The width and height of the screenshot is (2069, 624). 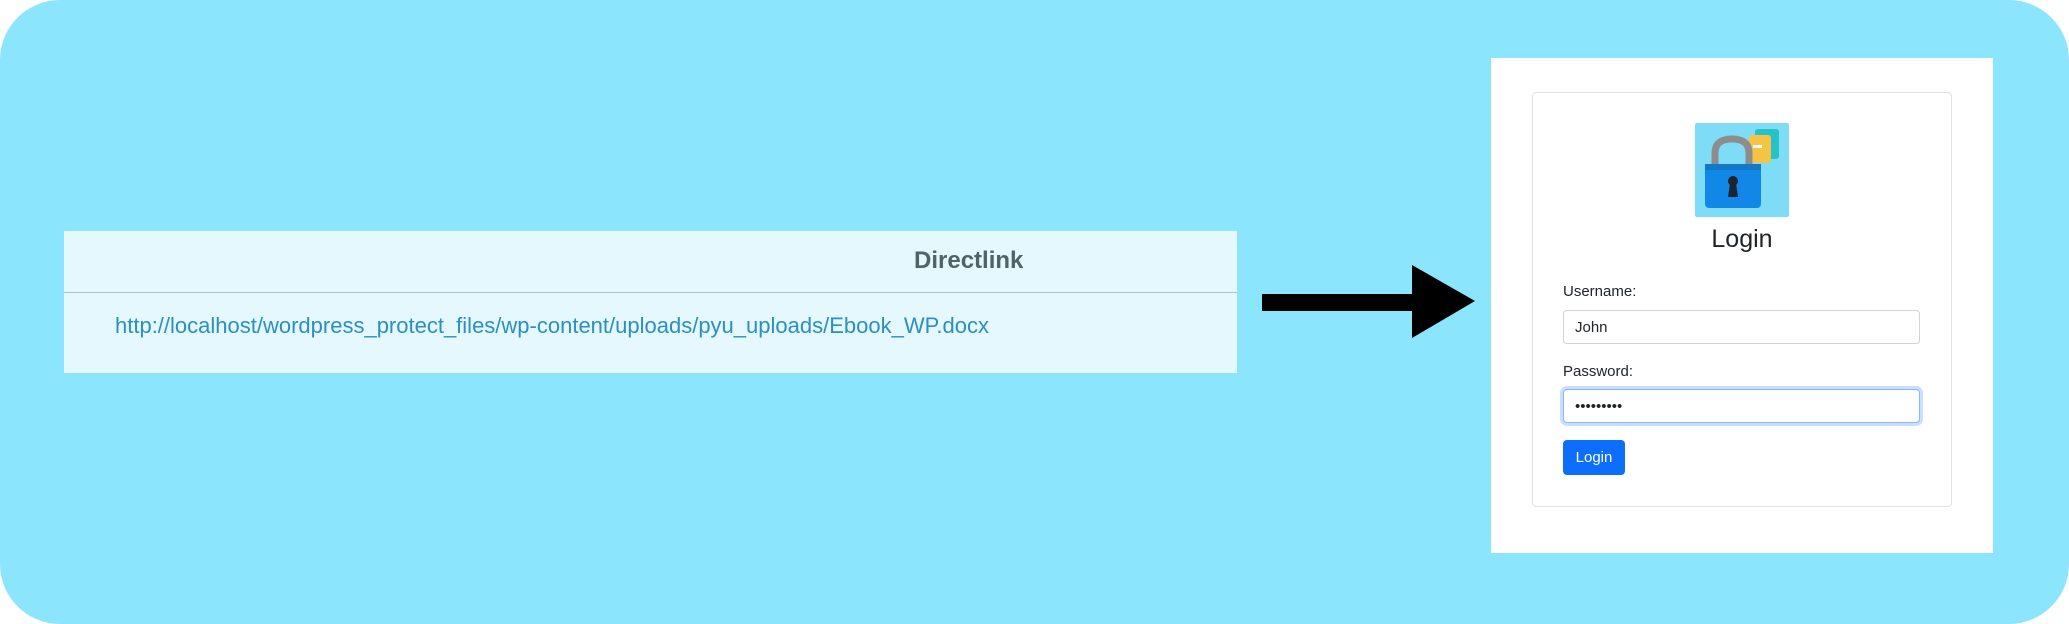 What do you see at coordinates (969, 260) in the screenshot?
I see `directlink-column-header: Directlink` at bounding box center [969, 260].